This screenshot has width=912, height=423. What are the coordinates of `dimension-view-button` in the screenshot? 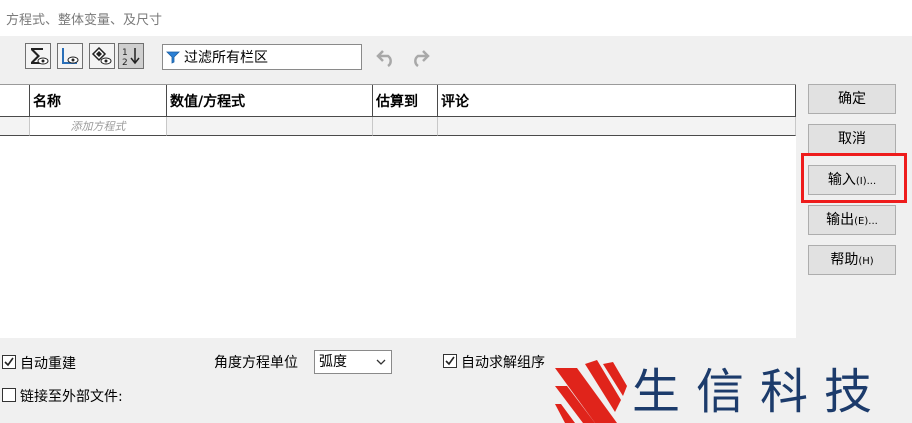 It's located at (102, 56).